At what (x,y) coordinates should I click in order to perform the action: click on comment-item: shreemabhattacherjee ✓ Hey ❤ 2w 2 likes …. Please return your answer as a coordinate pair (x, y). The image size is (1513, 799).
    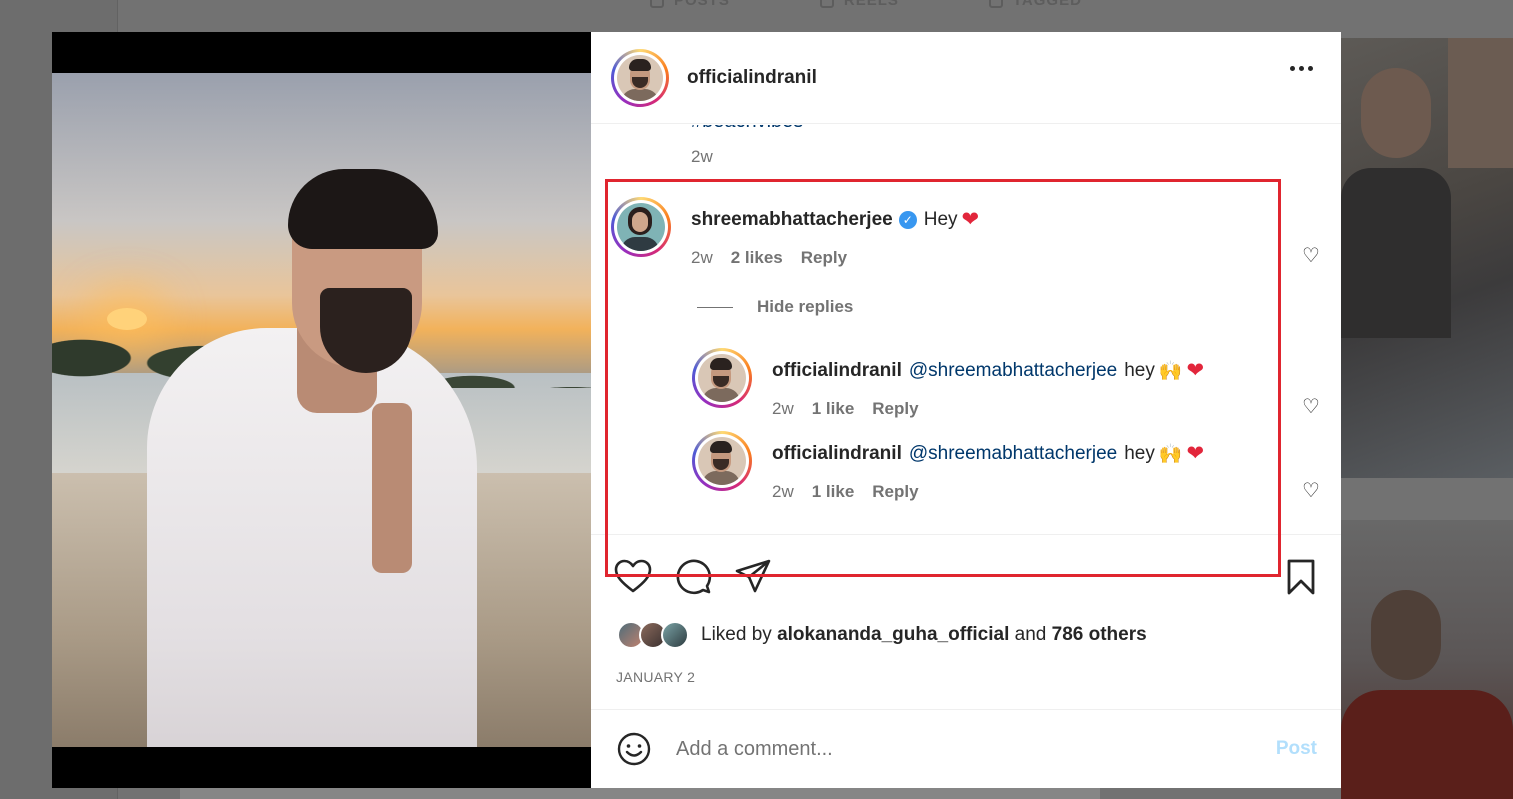
    Looking at the image, I should click on (795, 232).